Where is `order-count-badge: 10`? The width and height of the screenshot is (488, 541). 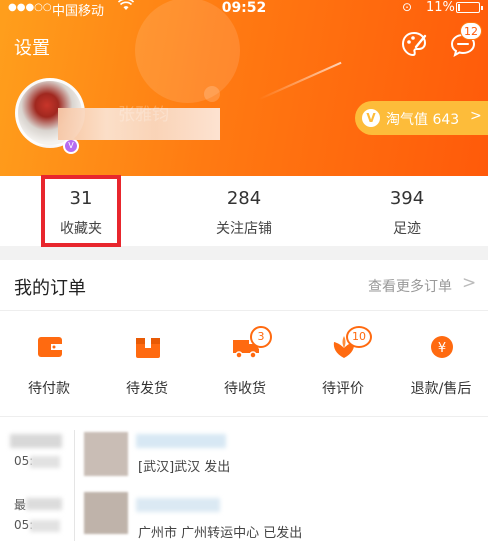
order-count-badge: 10 is located at coordinates (359, 337).